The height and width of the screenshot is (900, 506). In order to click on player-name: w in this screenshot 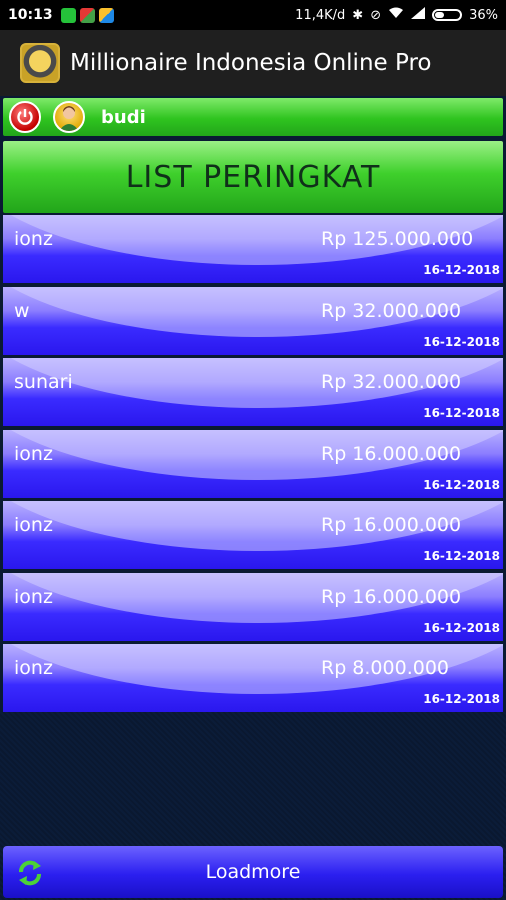, I will do `click(22, 310)`.